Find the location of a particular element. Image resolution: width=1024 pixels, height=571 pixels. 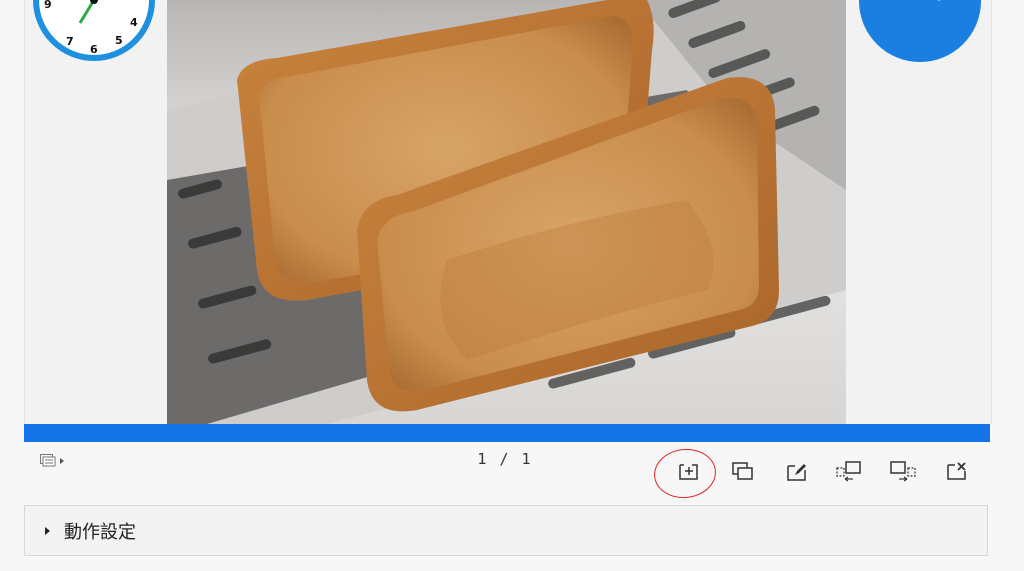

progress-fill is located at coordinates (507, 433).